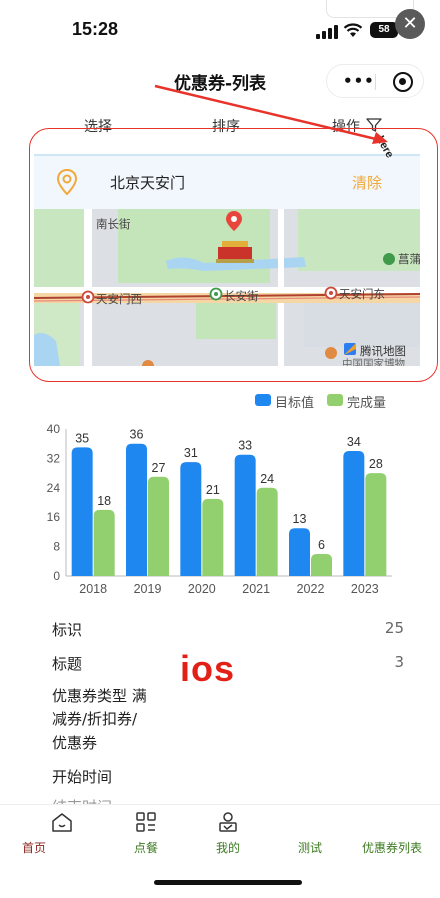  What do you see at coordinates (300, 519) in the screenshot?
I see `bar-value-label: 13` at bounding box center [300, 519].